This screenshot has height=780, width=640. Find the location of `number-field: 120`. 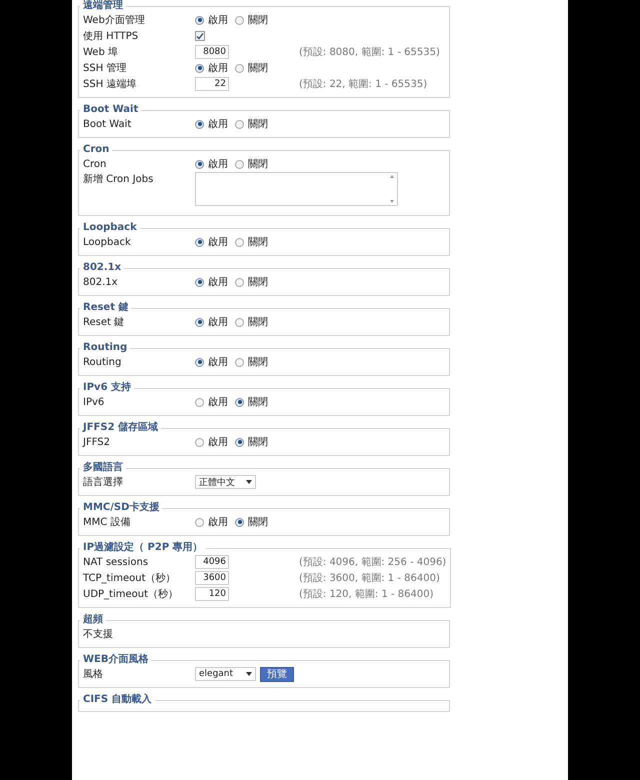

number-field: 120 is located at coordinates (212, 594).